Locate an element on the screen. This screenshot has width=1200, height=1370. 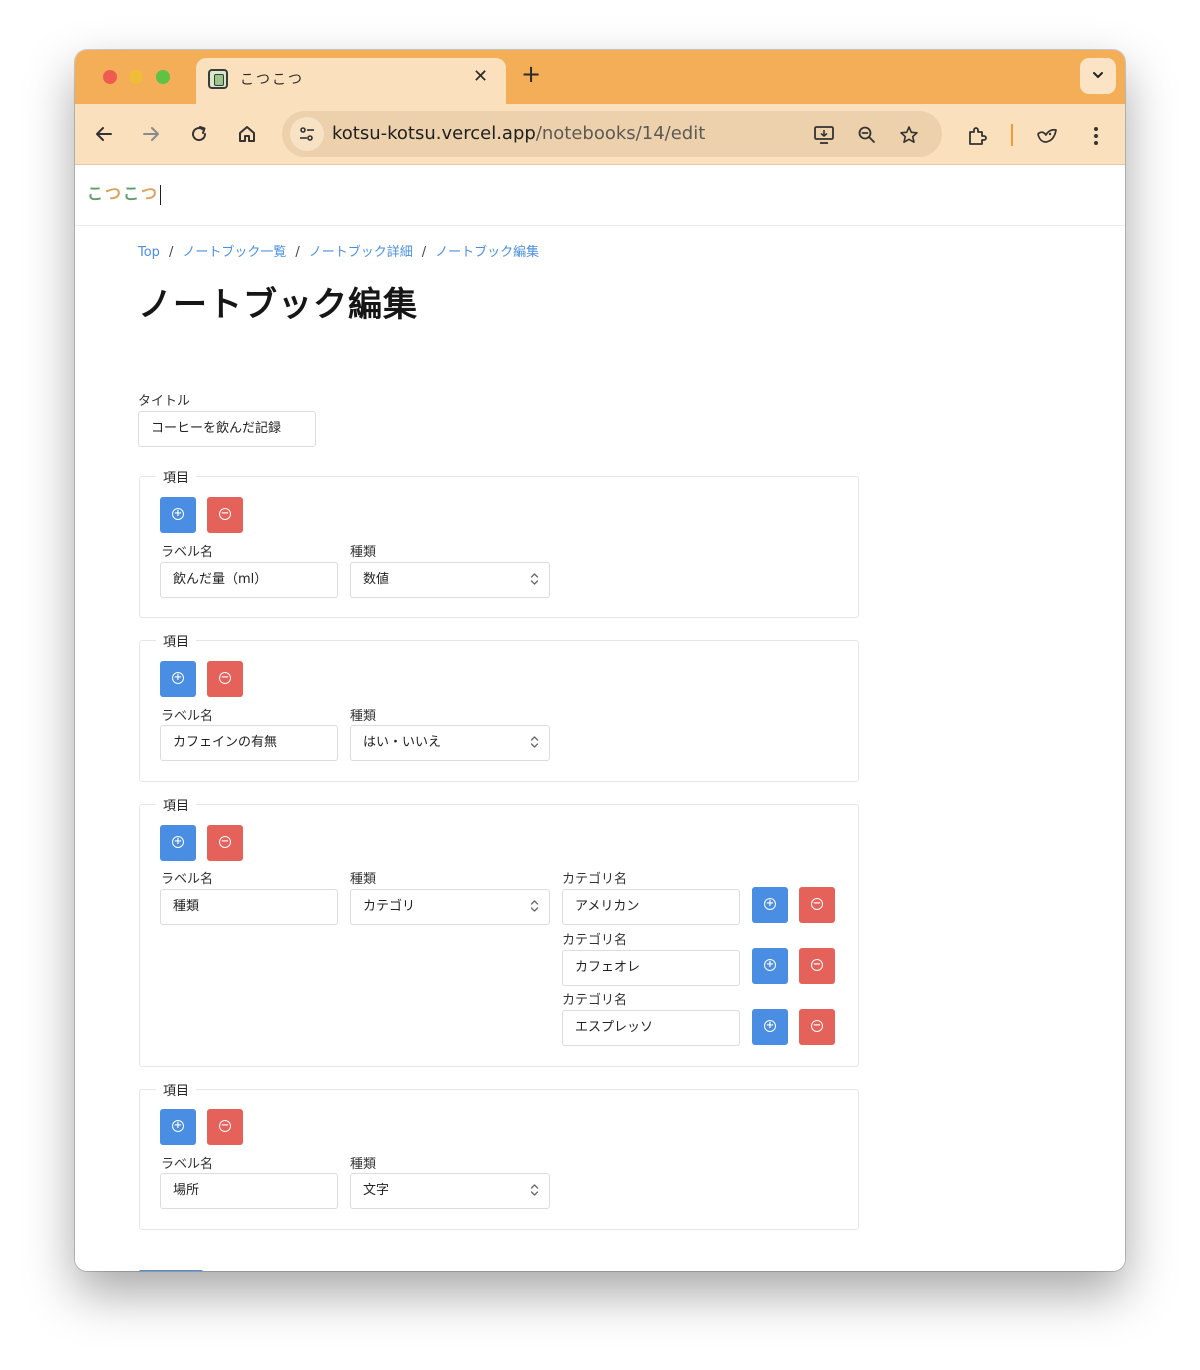
chevron-down-icon is located at coordinates (1098, 75).